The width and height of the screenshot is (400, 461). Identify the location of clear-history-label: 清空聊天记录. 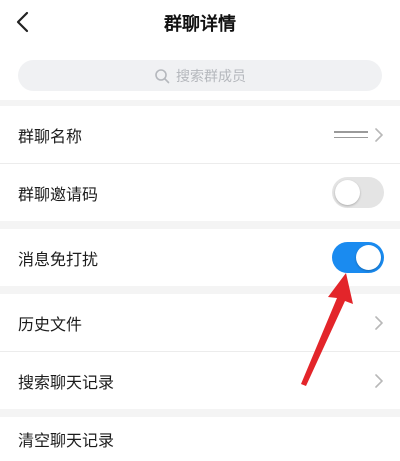
(66, 440).